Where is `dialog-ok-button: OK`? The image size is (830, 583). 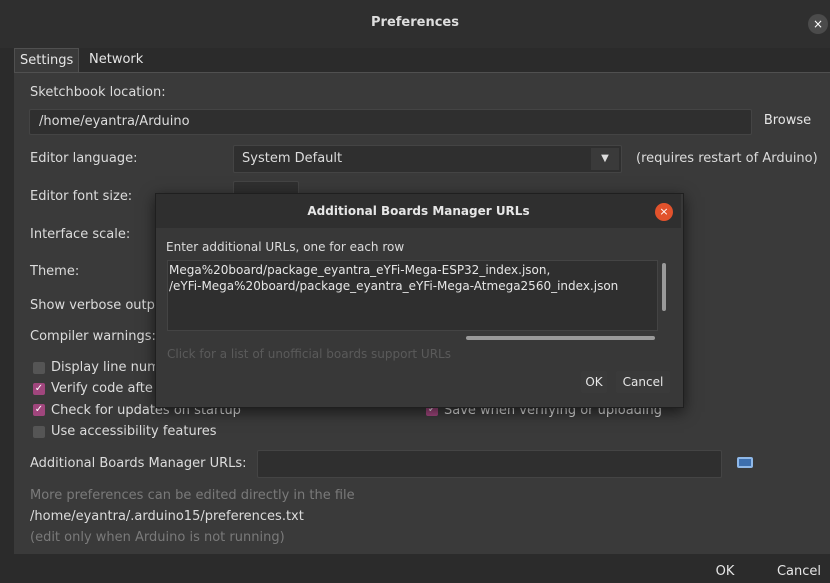
dialog-ok-button: OK is located at coordinates (594, 382).